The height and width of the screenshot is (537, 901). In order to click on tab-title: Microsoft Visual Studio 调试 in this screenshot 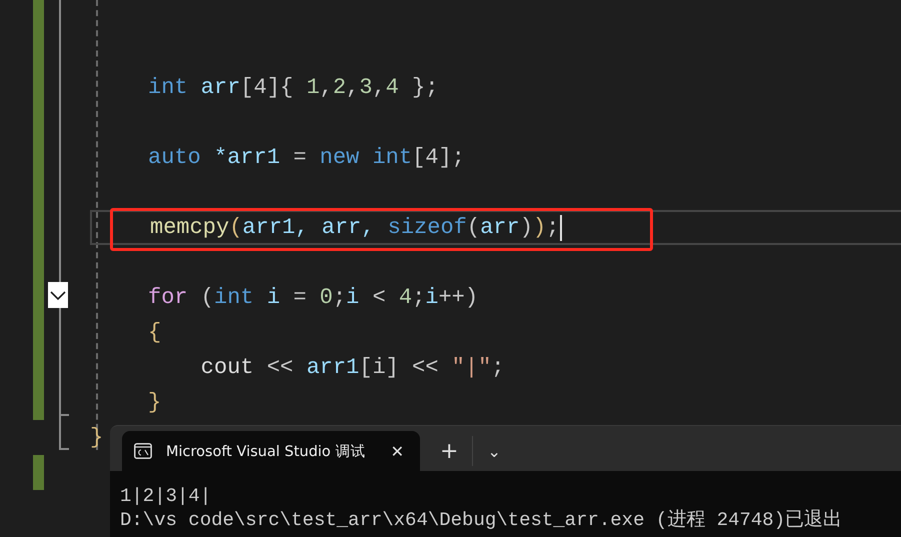, I will do `click(266, 451)`.